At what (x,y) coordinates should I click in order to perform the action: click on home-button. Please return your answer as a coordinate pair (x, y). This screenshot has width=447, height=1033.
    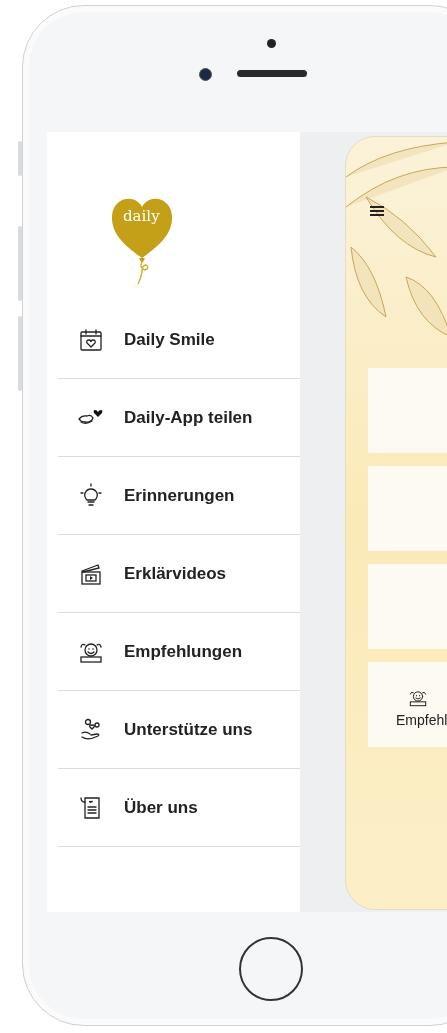
    Looking at the image, I should click on (271, 969).